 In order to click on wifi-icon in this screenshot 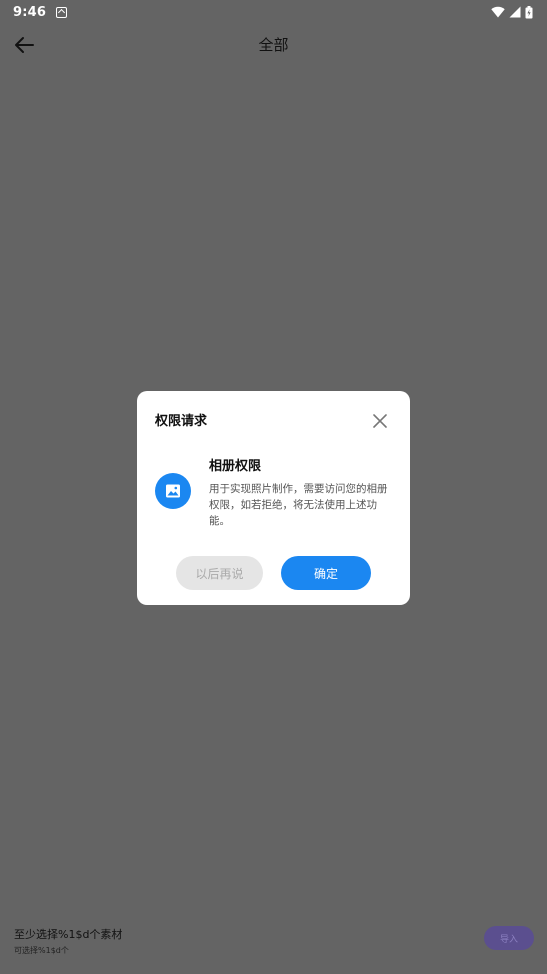, I will do `click(498, 12)`.